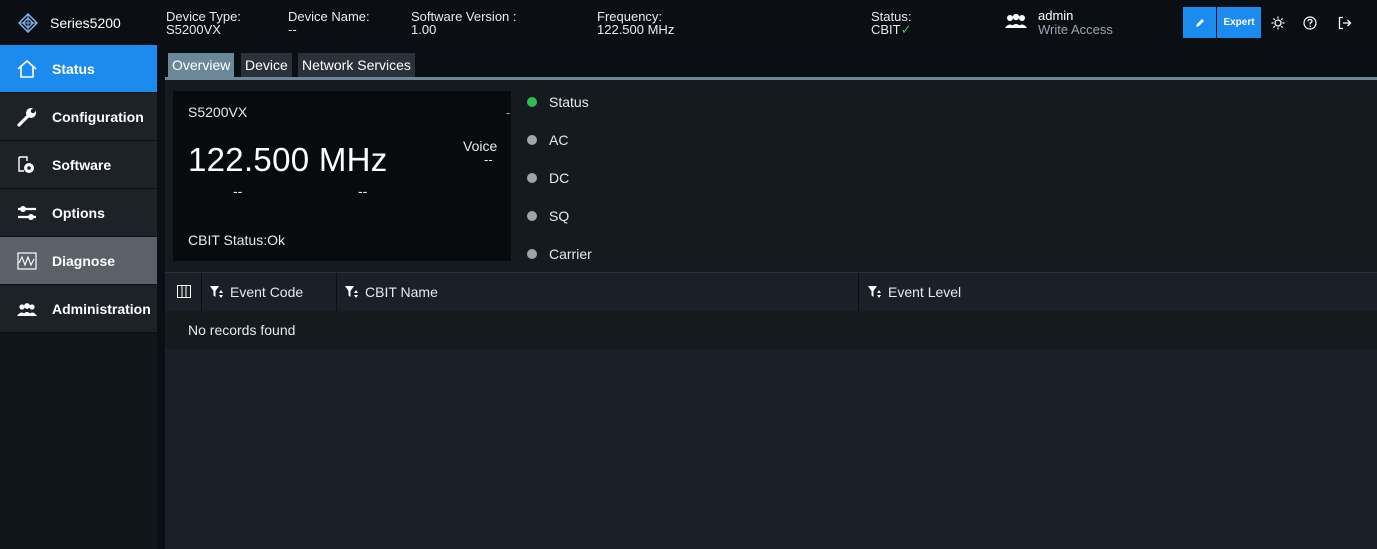 Image resolution: width=1377 pixels, height=549 pixels. Describe the element at coordinates (1056, 15) in the screenshot. I see `user-name: admin` at that location.